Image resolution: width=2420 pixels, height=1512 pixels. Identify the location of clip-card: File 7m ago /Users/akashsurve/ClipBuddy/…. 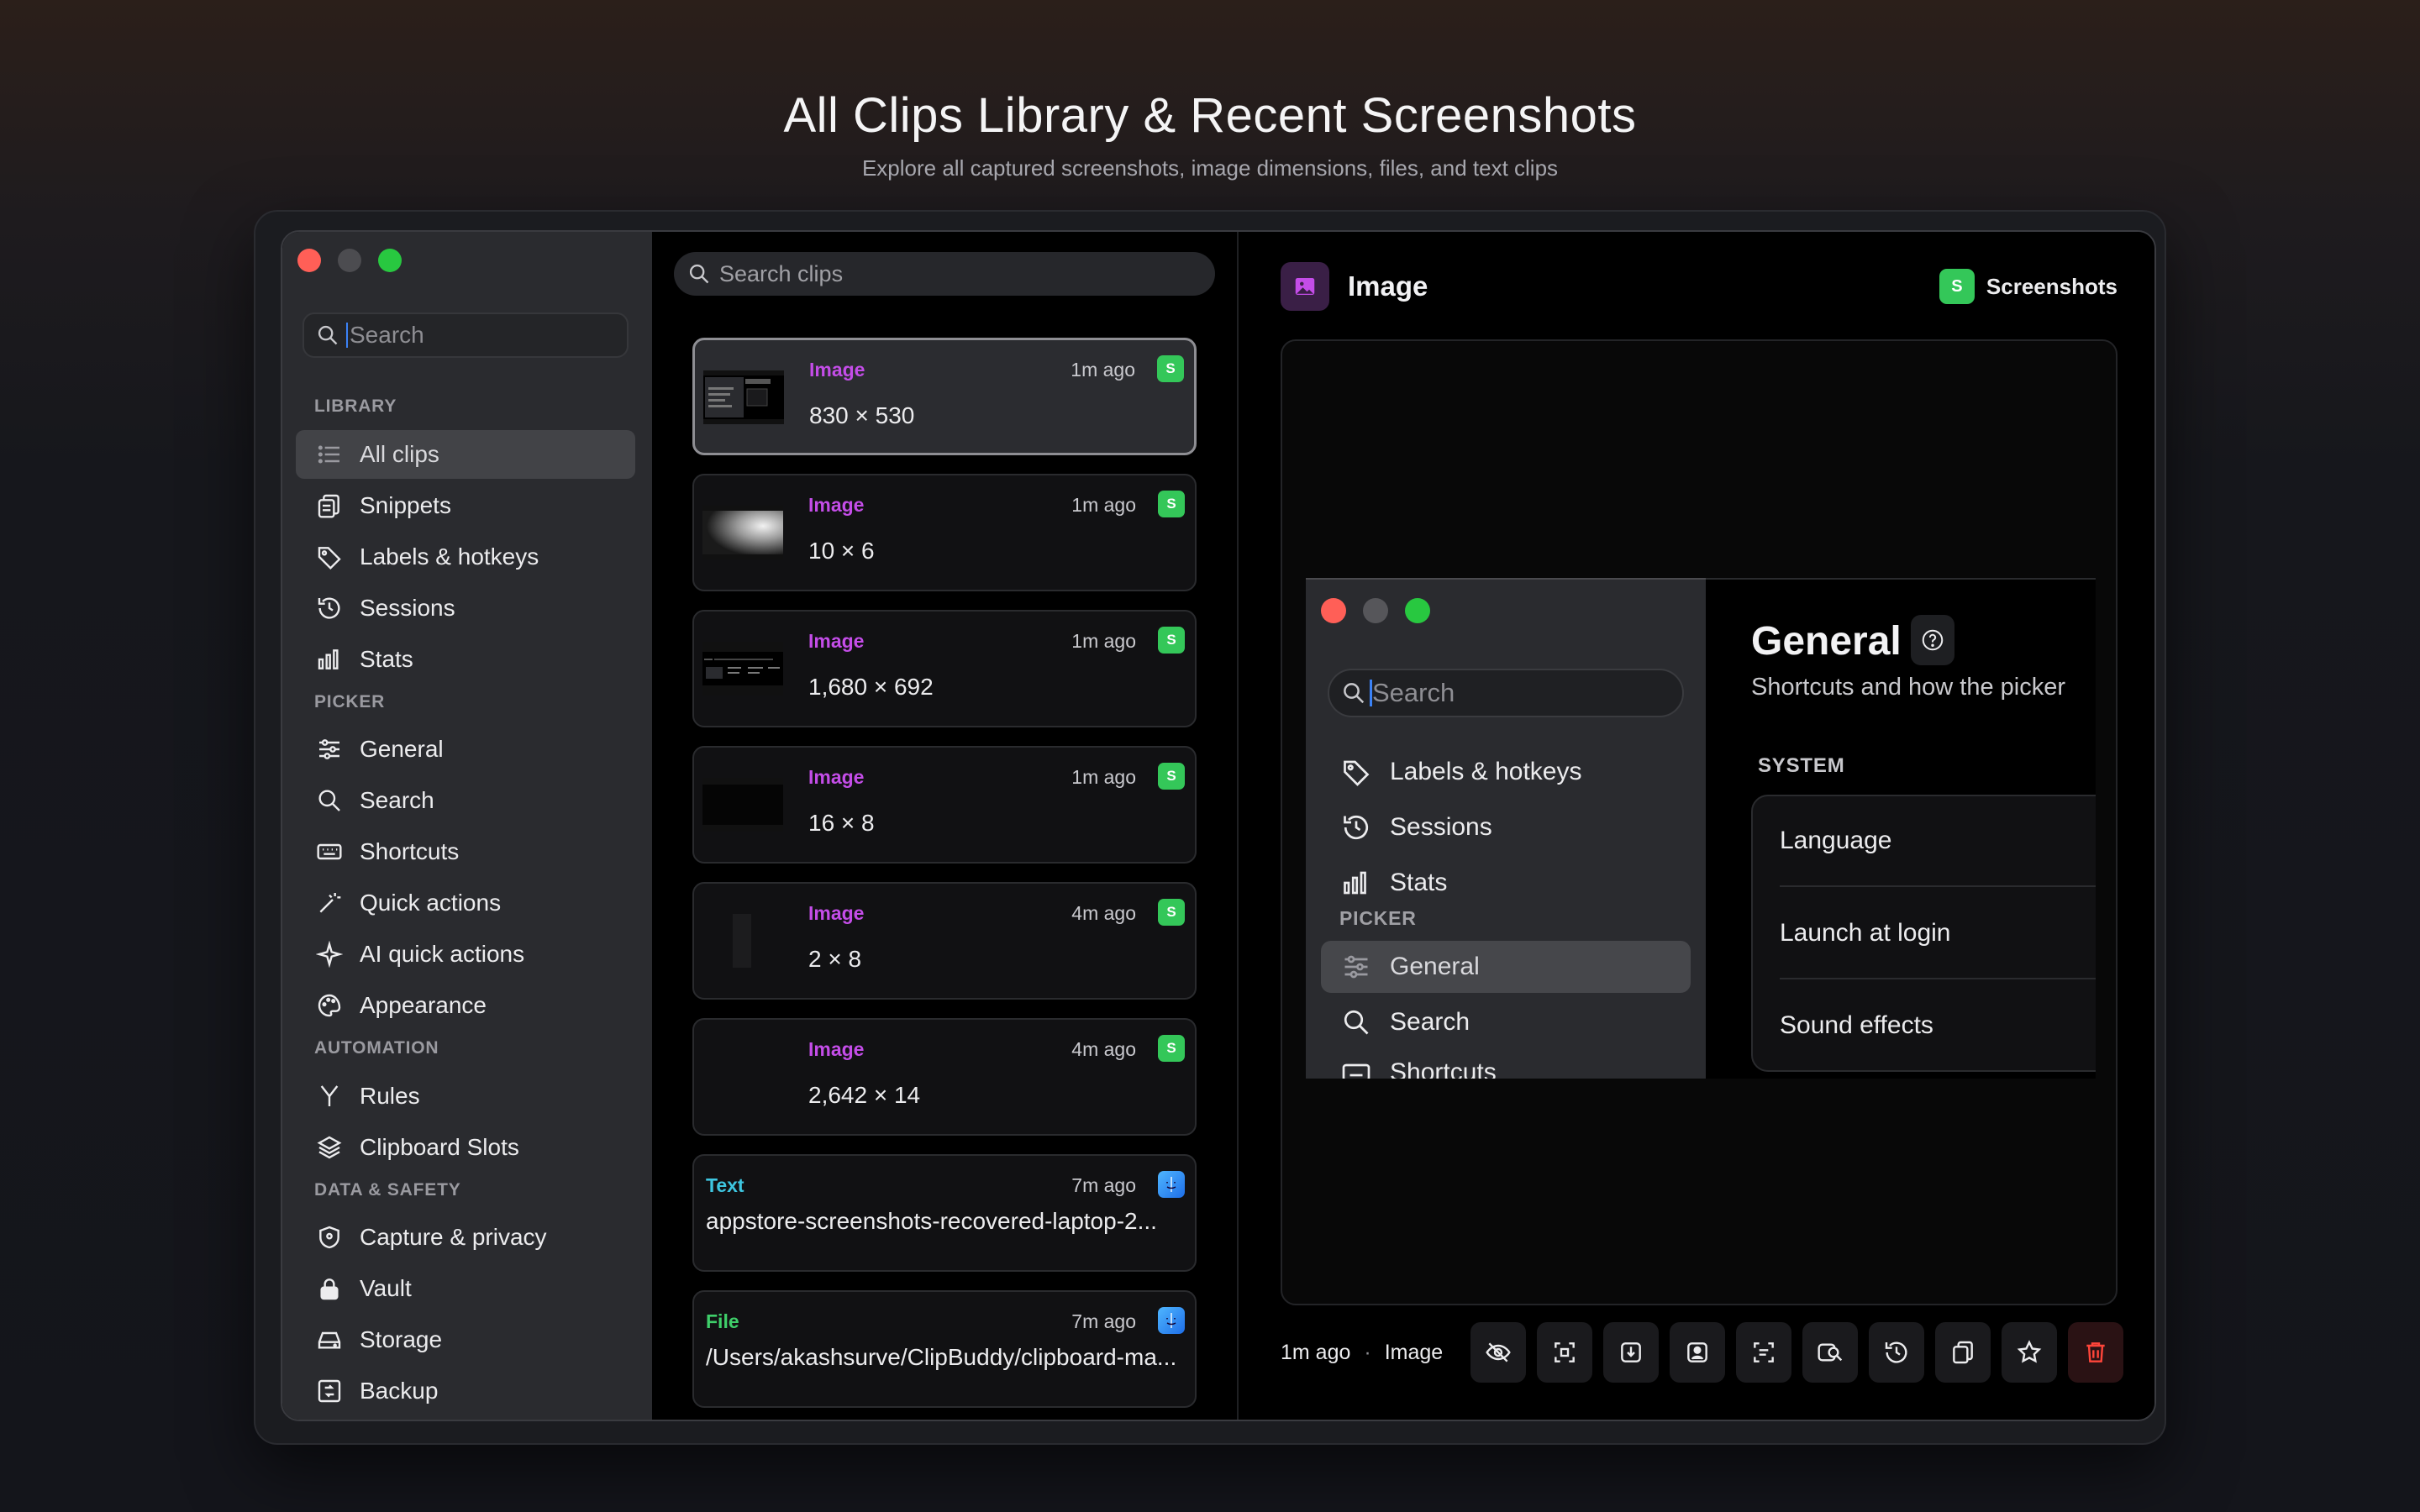
(944, 1349).